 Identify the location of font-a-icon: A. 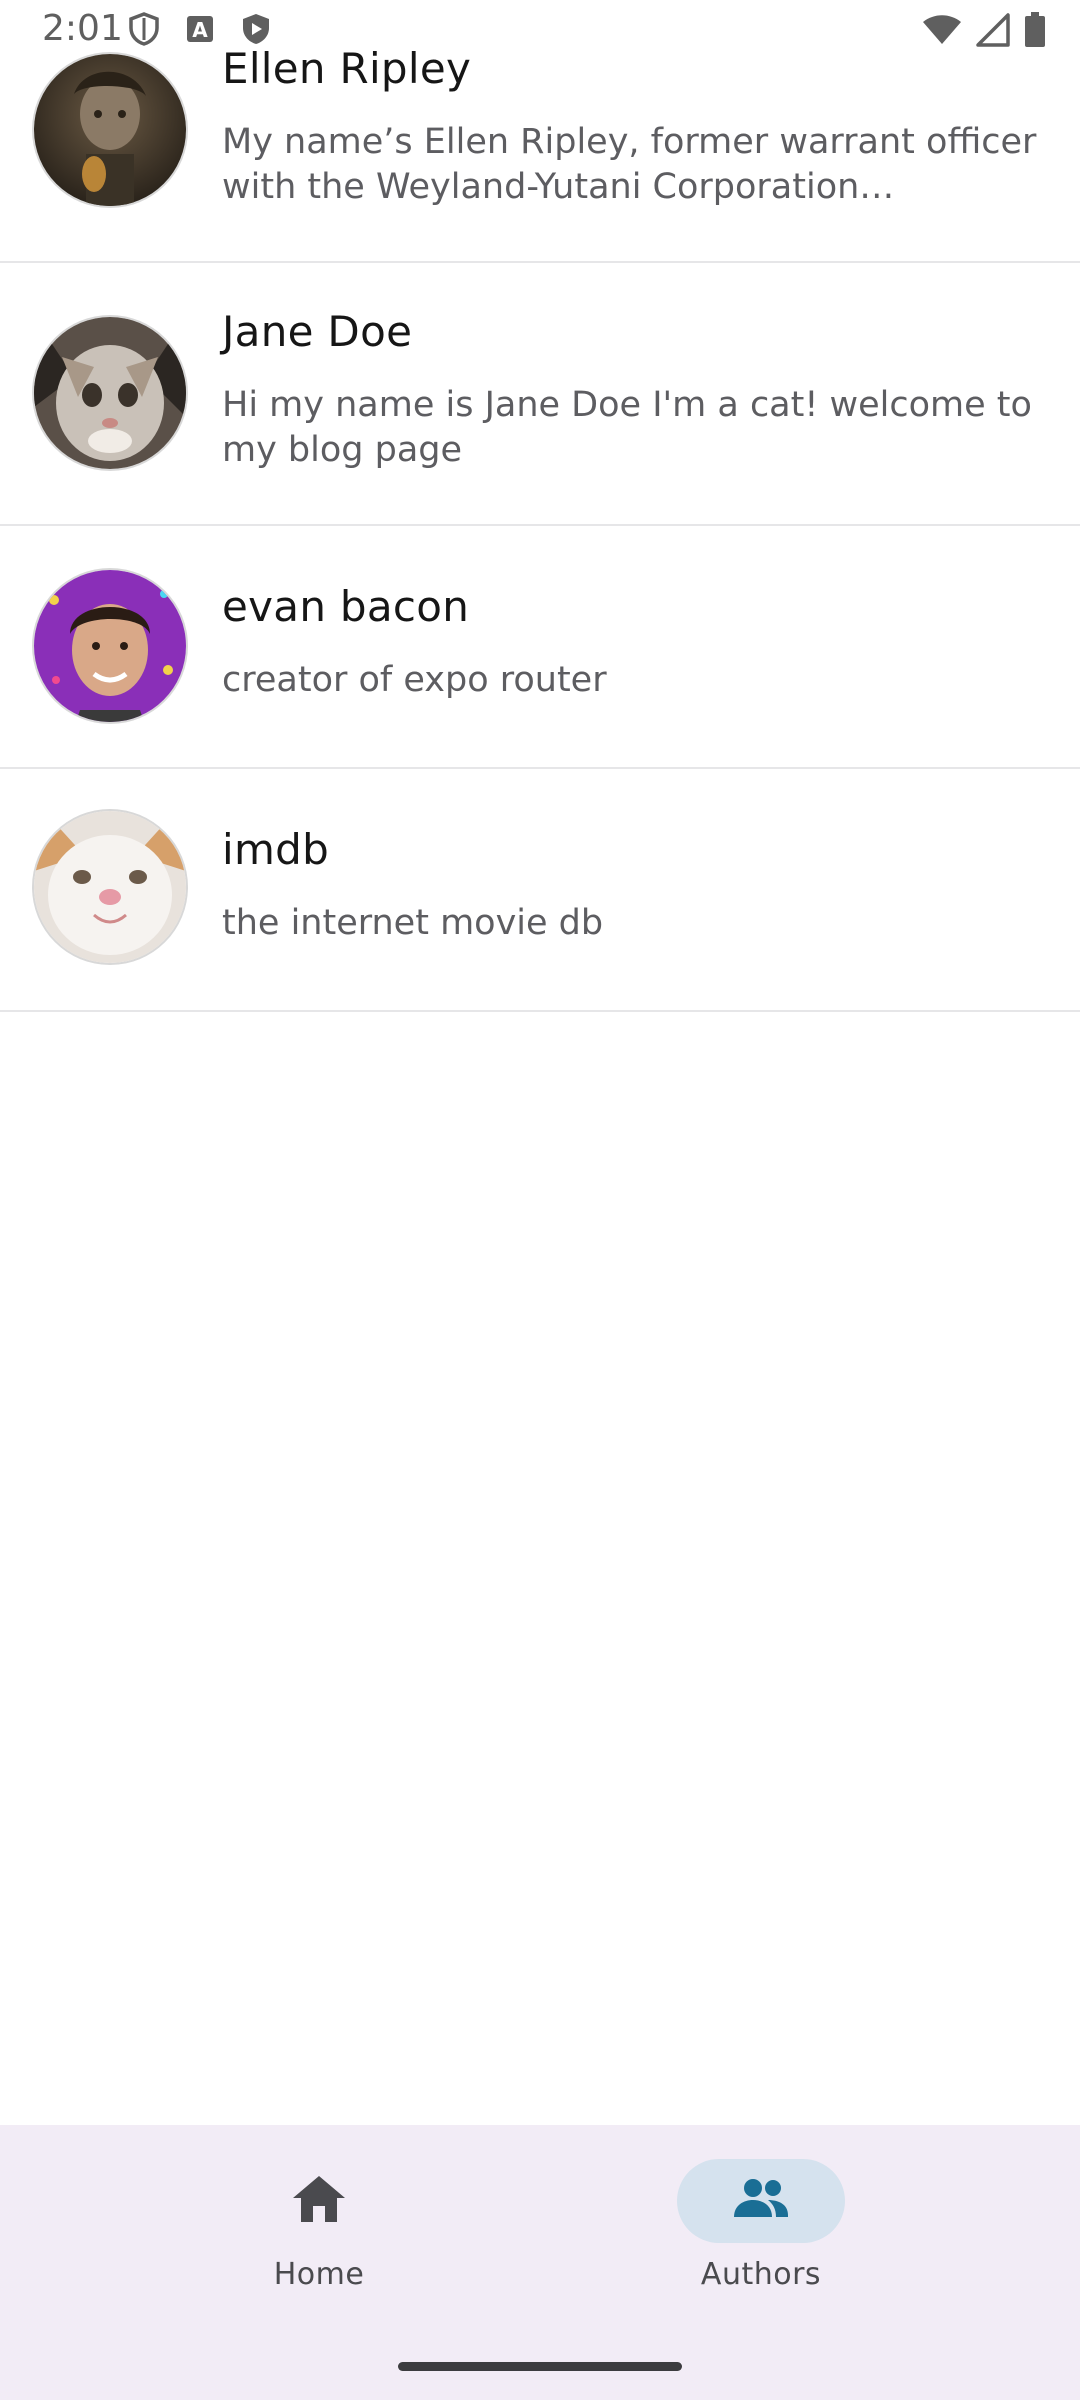
(200, 31).